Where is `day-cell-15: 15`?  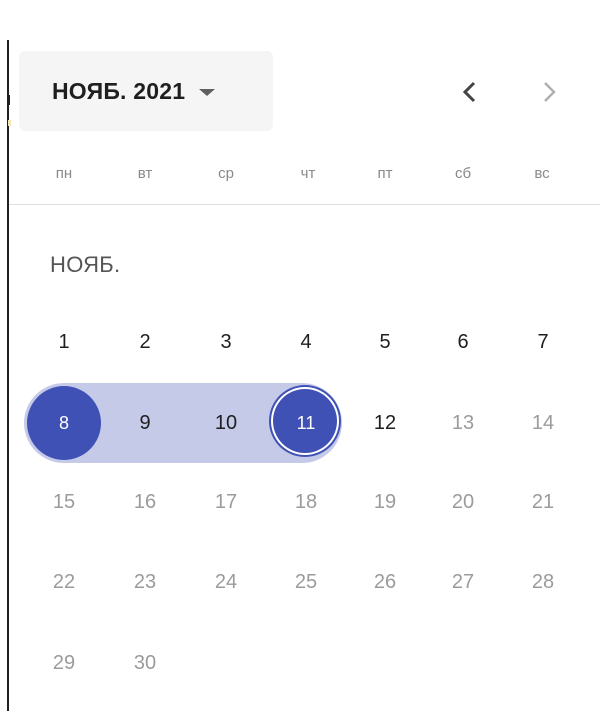 day-cell-15: 15 is located at coordinates (64, 502).